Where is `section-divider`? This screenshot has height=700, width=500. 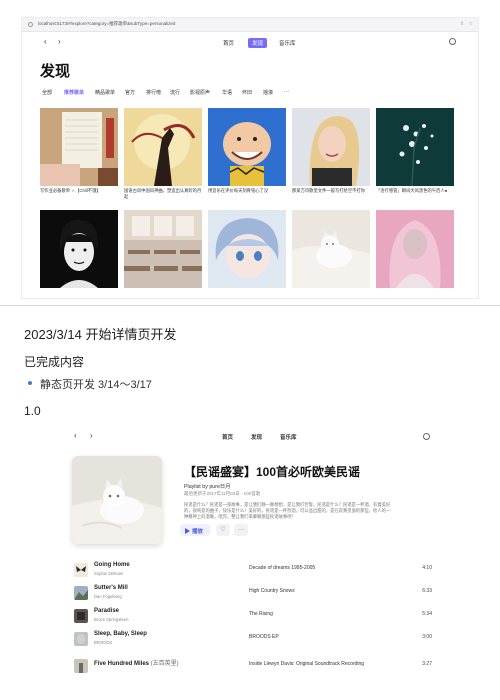
section-divider is located at coordinates (250, 305).